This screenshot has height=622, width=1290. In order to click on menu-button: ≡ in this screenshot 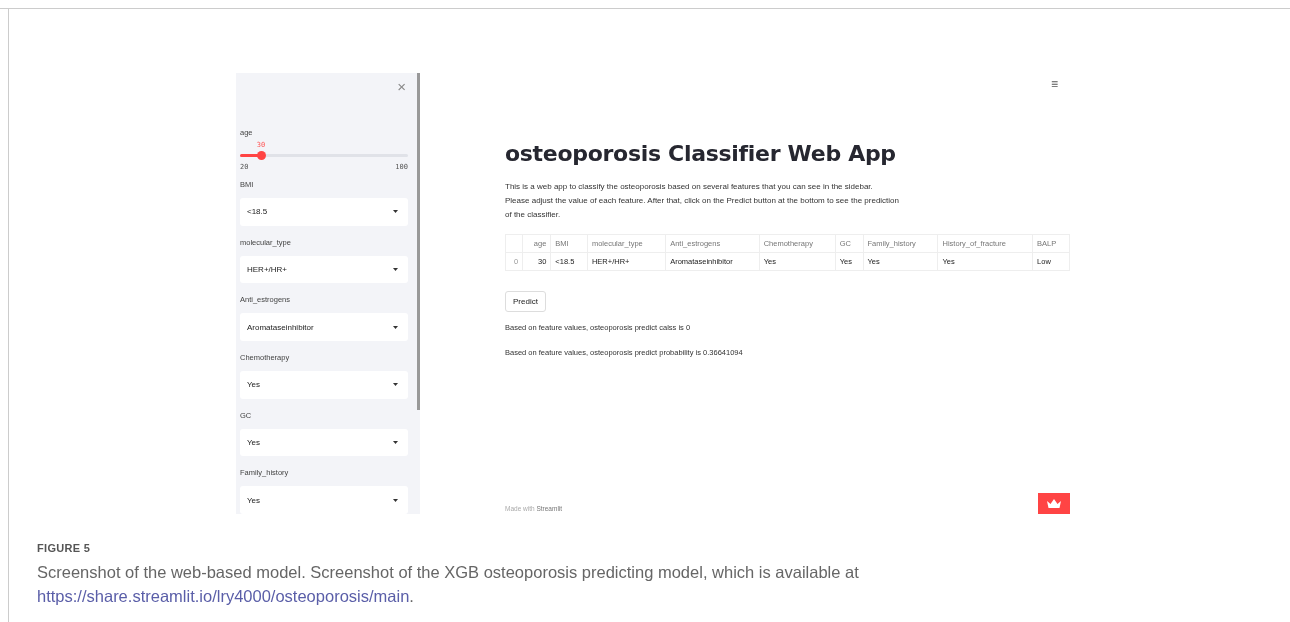, I will do `click(1054, 84)`.